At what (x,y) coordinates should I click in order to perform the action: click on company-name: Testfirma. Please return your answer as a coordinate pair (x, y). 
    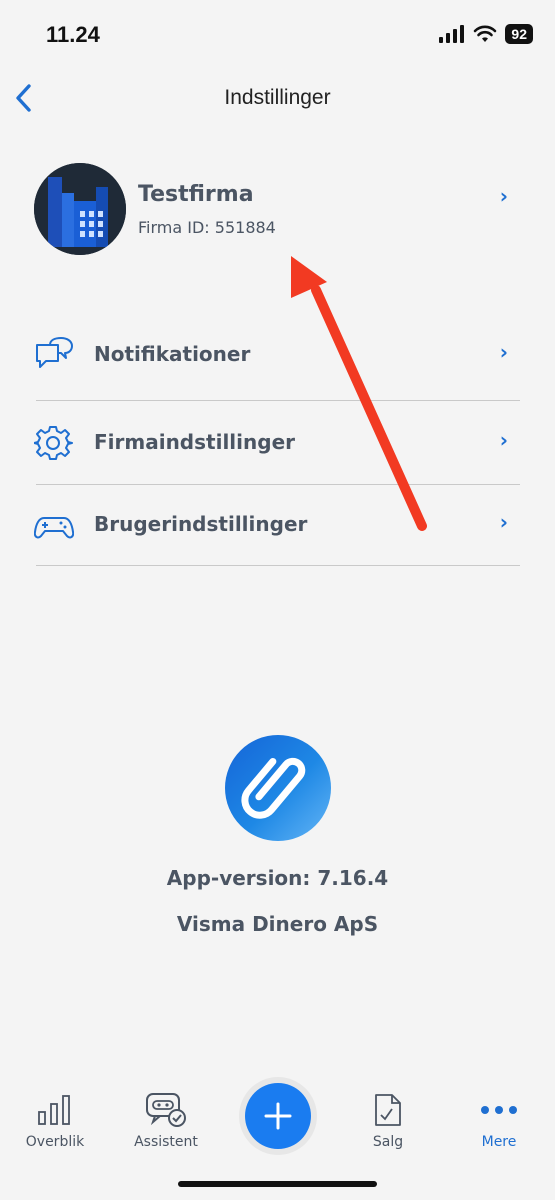
    Looking at the image, I should click on (196, 194).